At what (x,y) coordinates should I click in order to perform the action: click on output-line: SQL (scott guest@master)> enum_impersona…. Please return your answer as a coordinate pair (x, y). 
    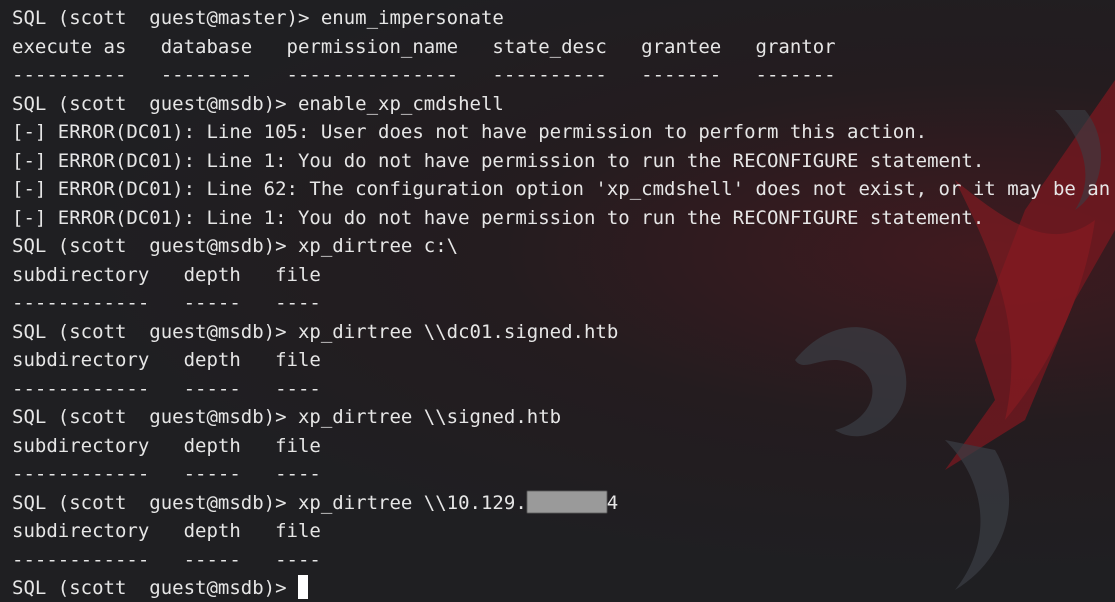
    Looking at the image, I should click on (258, 18).